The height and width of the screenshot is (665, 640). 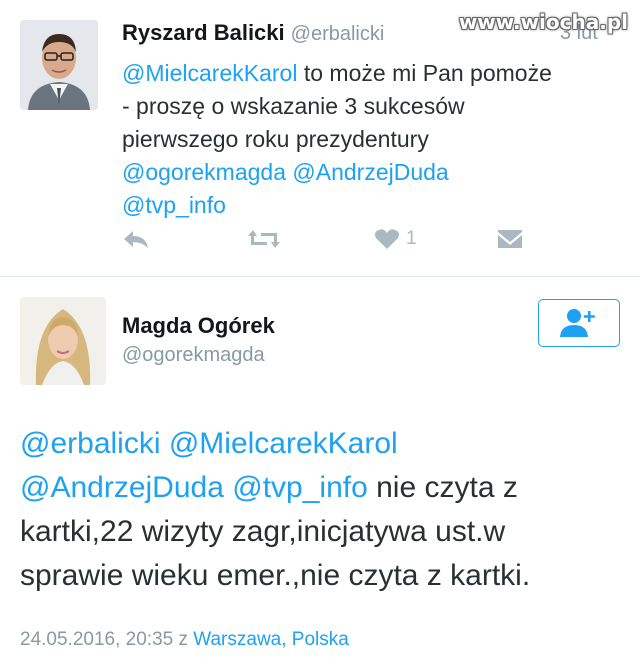 I want to click on tweet-meta: 24.05.2016, 20:35 z Warszawa, Polska, so click(x=184, y=640).